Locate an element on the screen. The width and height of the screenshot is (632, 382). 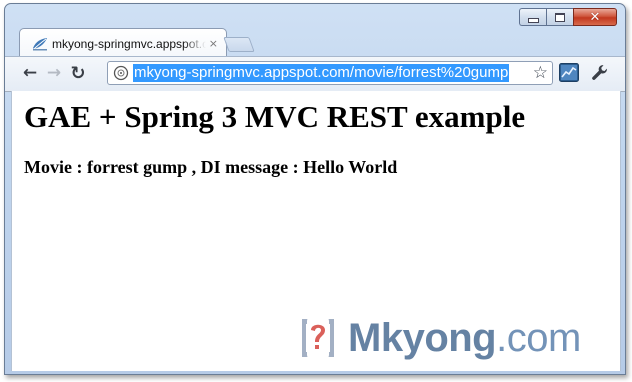
tab-title: mkyong-springmvc.appspot.com is located at coordinates (129, 43).